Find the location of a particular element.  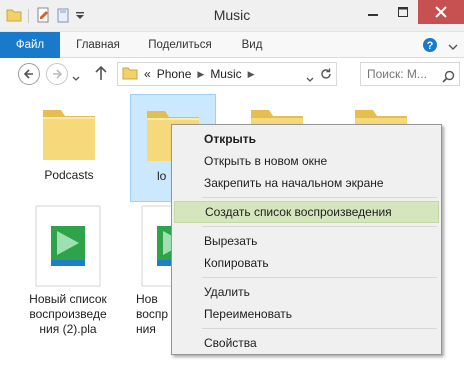

arrow-right-icon is located at coordinates (58, 74).